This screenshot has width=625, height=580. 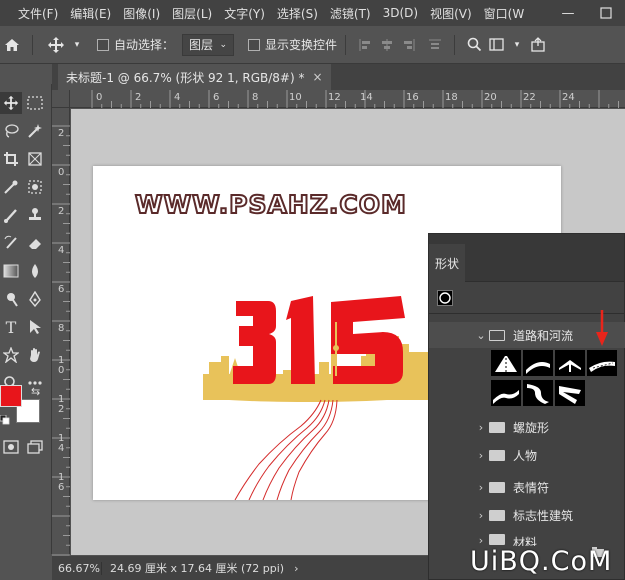 What do you see at coordinates (296, 568) in the screenshot?
I see `status-menu-arrow-icon: ›` at bounding box center [296, 568].